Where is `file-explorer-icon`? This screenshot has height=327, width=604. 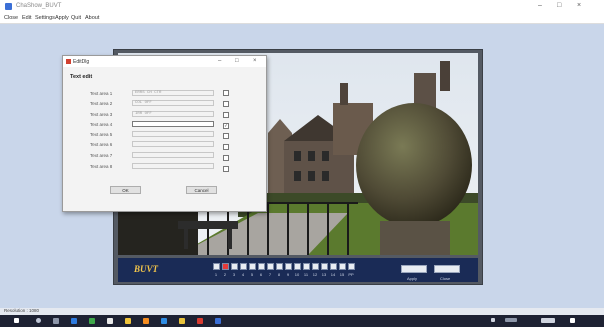
file-explorer-icon is located at coordinates (128, 321).